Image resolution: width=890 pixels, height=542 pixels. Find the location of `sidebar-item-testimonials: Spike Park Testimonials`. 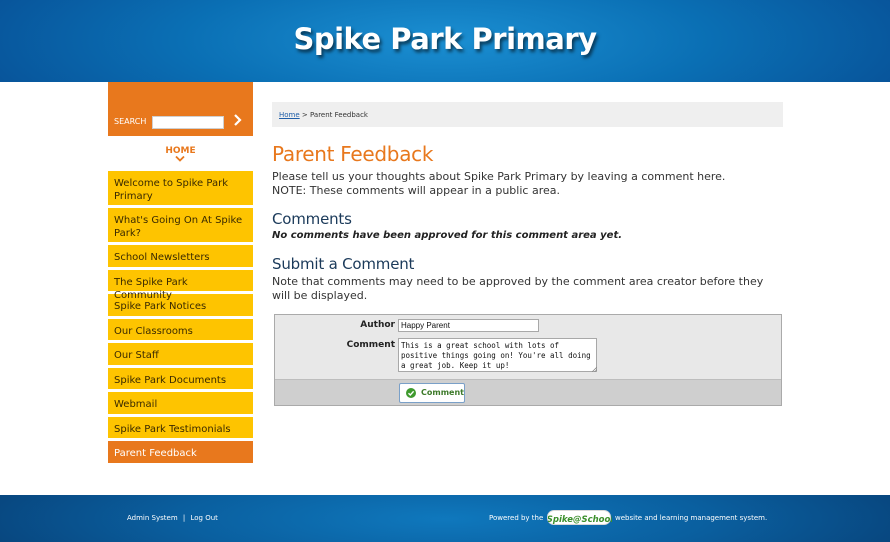

sidebar-item-testimonials: Spike Park Testimonials is located at coordinates (180, 428).